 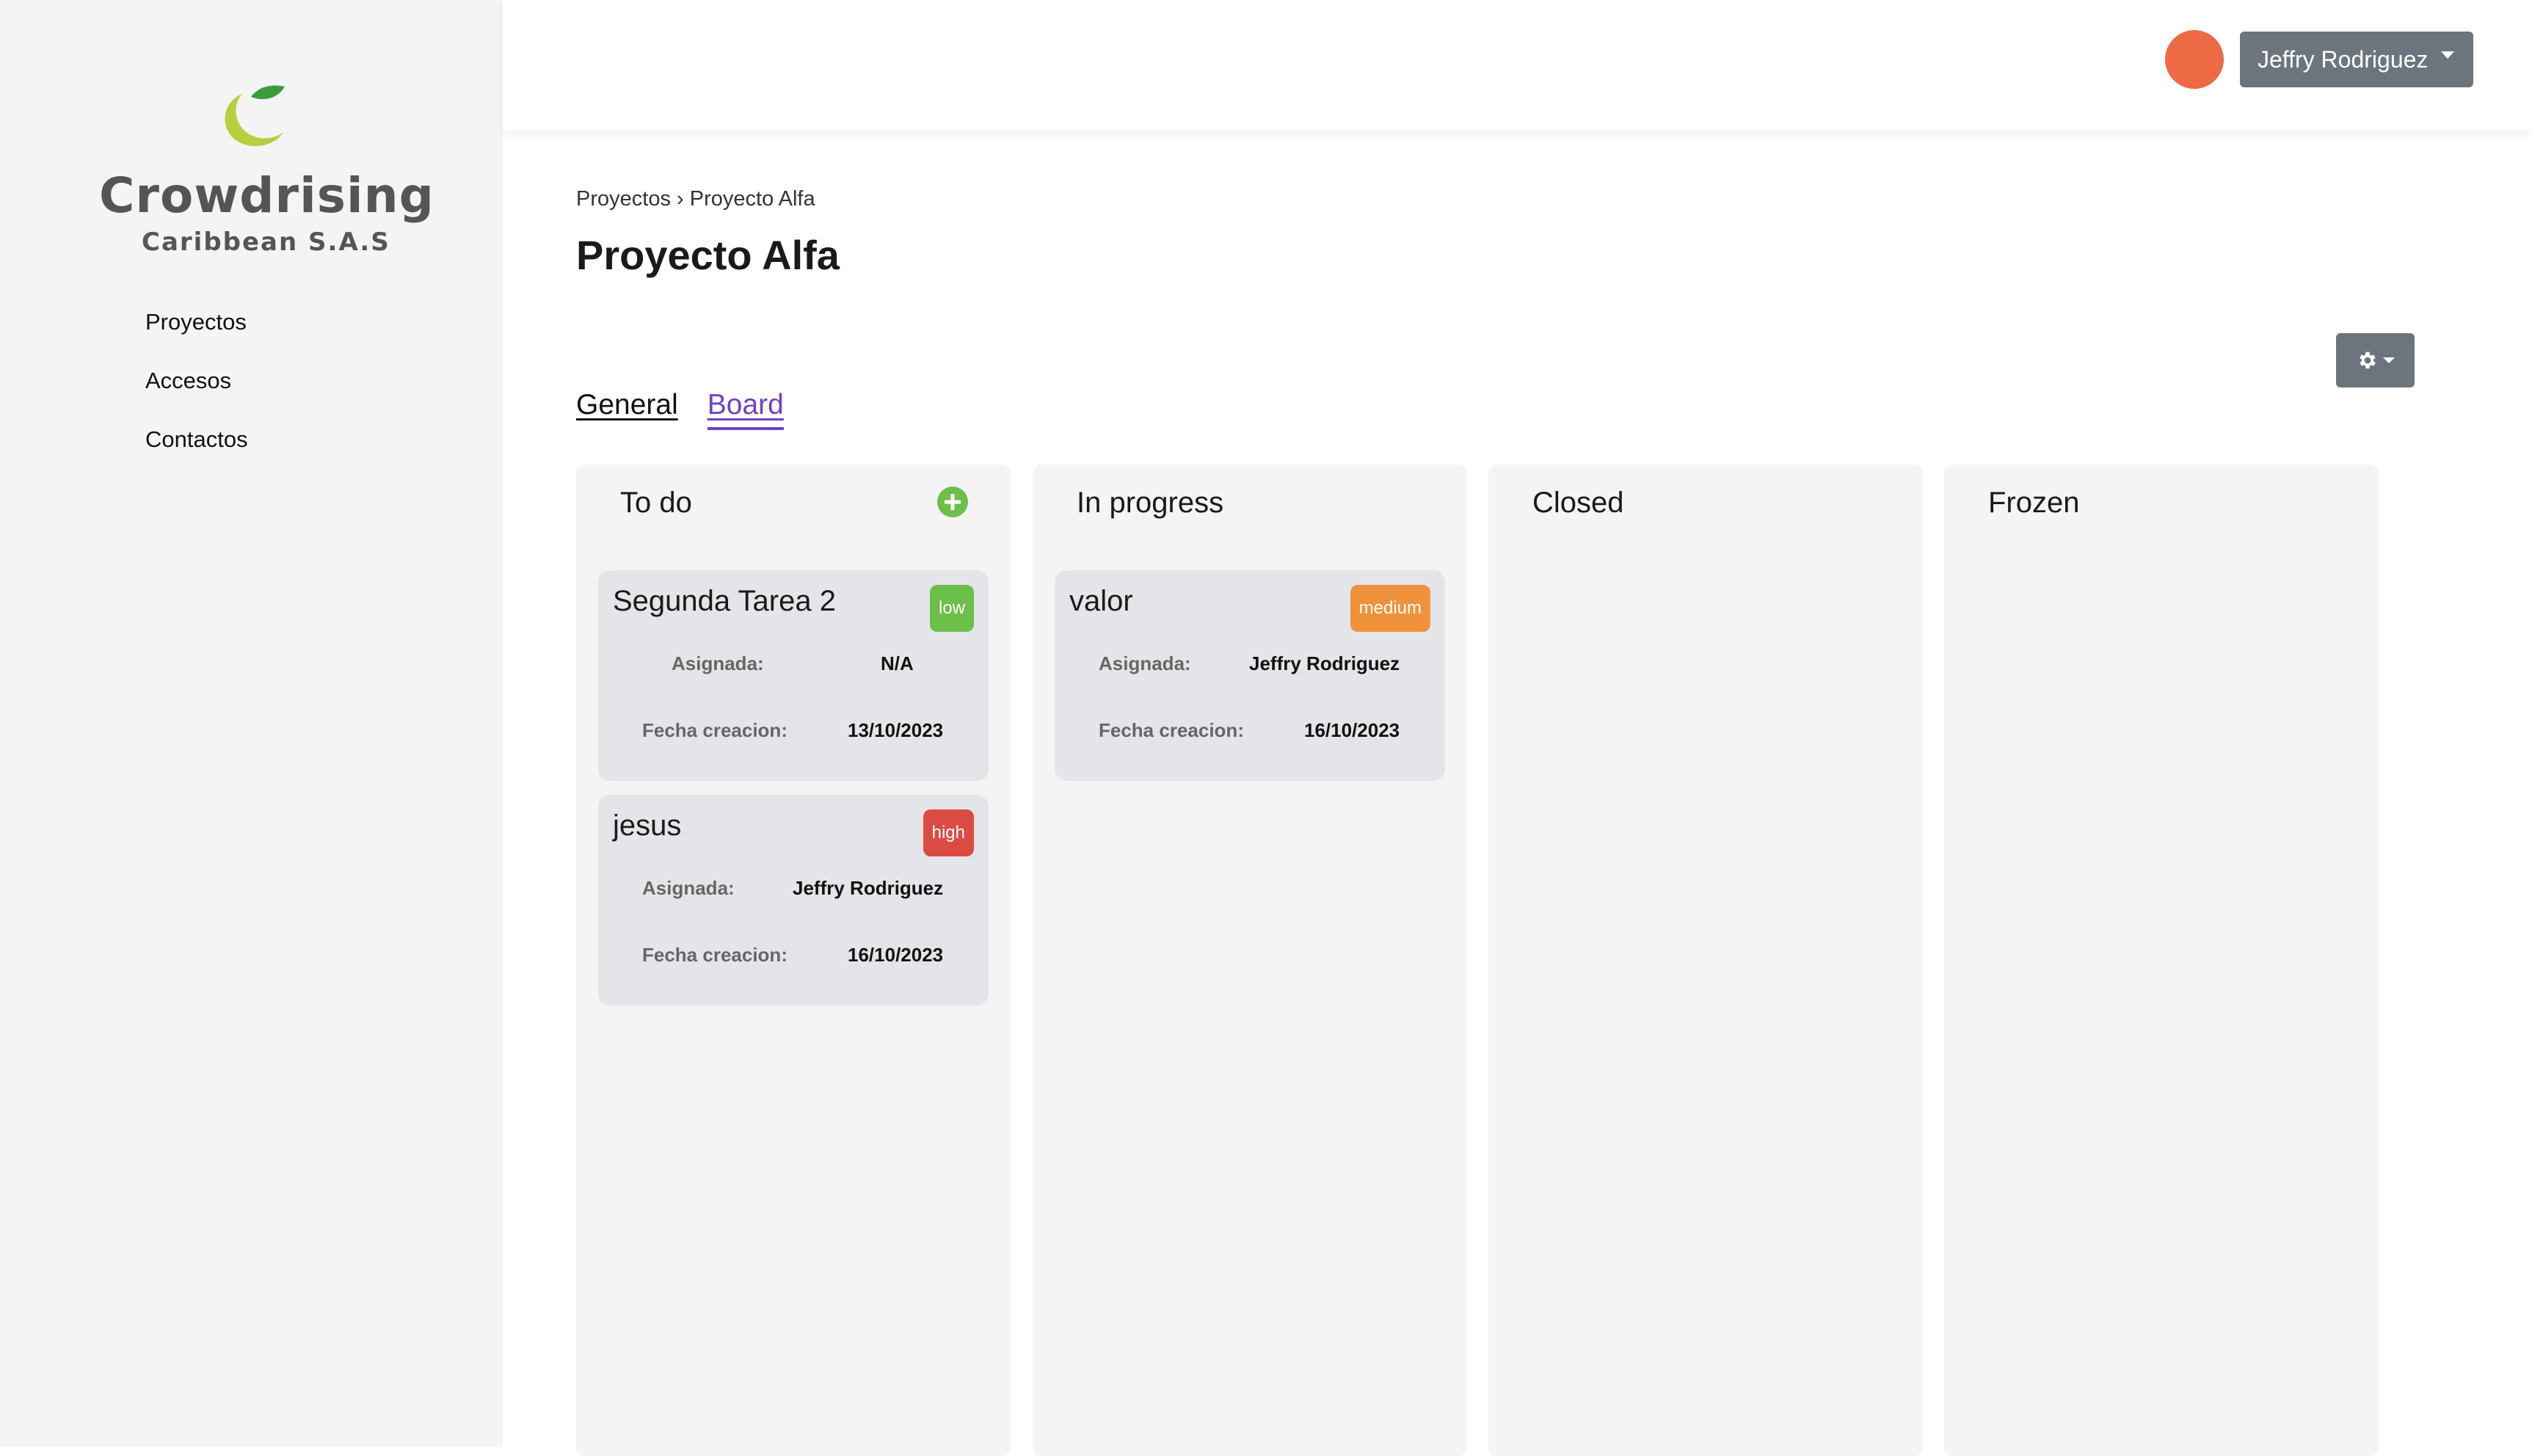 I want to click on column-title: In progress, so click(x=1150, y=503).